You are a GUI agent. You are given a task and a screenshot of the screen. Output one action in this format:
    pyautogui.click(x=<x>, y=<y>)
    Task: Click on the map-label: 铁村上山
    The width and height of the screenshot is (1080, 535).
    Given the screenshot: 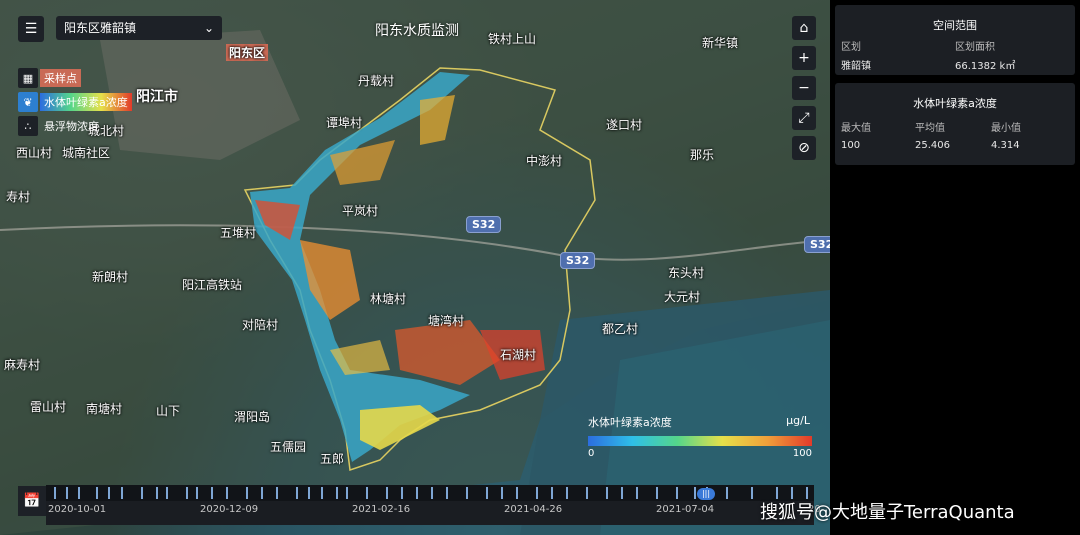 What is the action you would take?
    pyautogui.click(x=512, y=39)
    